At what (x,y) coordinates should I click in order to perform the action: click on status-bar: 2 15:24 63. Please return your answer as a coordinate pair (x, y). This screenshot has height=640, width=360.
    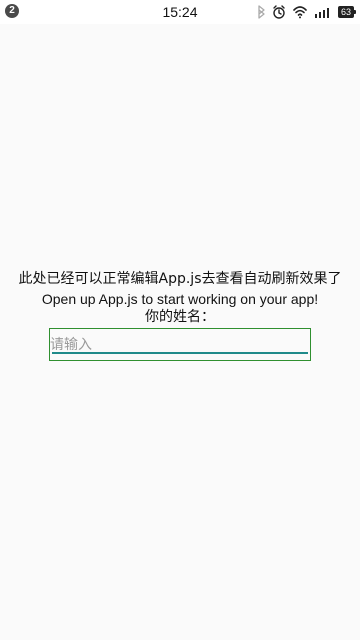
    Looking at the image, I should click on (180, 12).